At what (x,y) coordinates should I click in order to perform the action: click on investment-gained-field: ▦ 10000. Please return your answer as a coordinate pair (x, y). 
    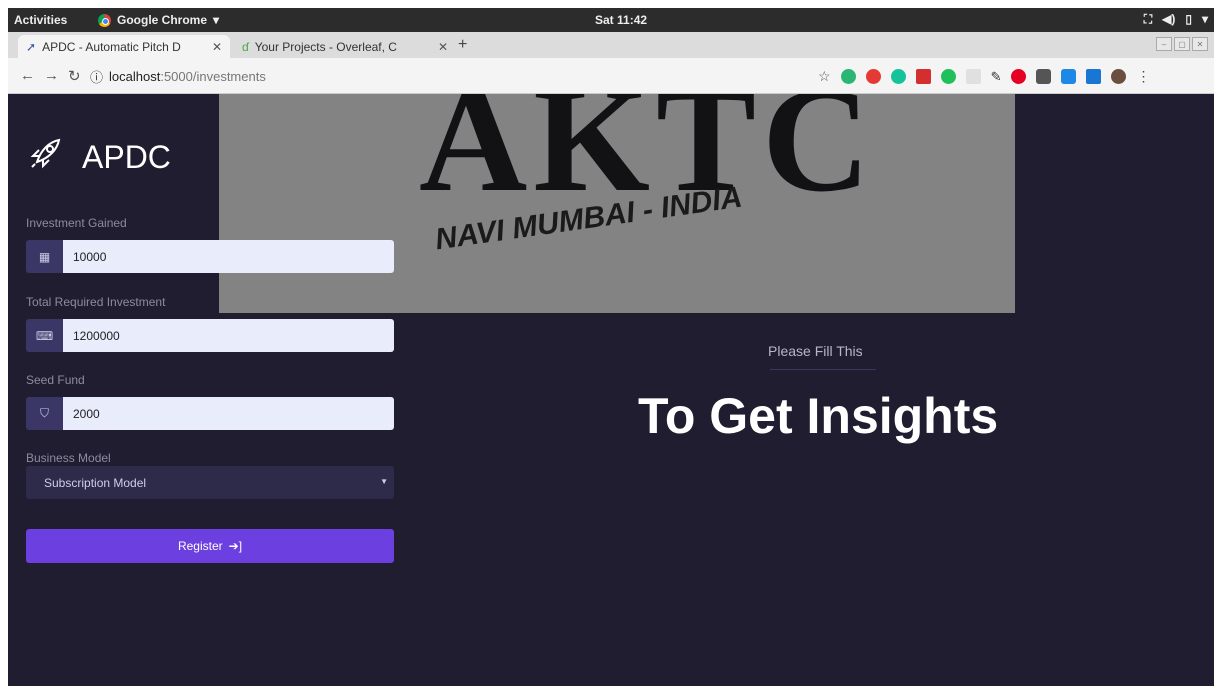
    Looking at the image, I should click on (210, 256).